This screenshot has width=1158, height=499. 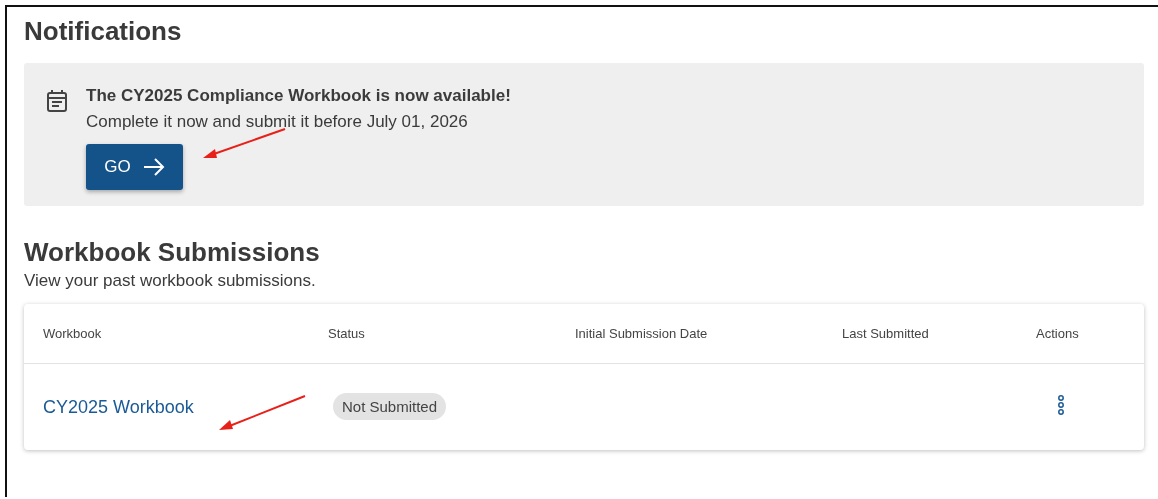 I want to click on notification-heading: The CY2025 Compliance Workbook is now available!, so click(x=298, y=96).